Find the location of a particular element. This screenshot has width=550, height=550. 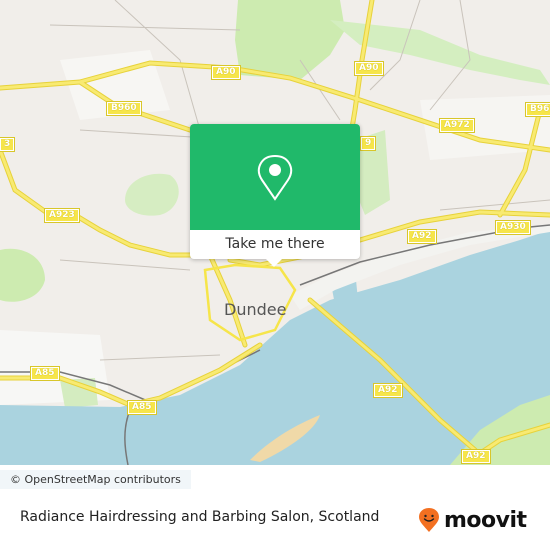

popup-pointer is located at coordinates (274, 263).